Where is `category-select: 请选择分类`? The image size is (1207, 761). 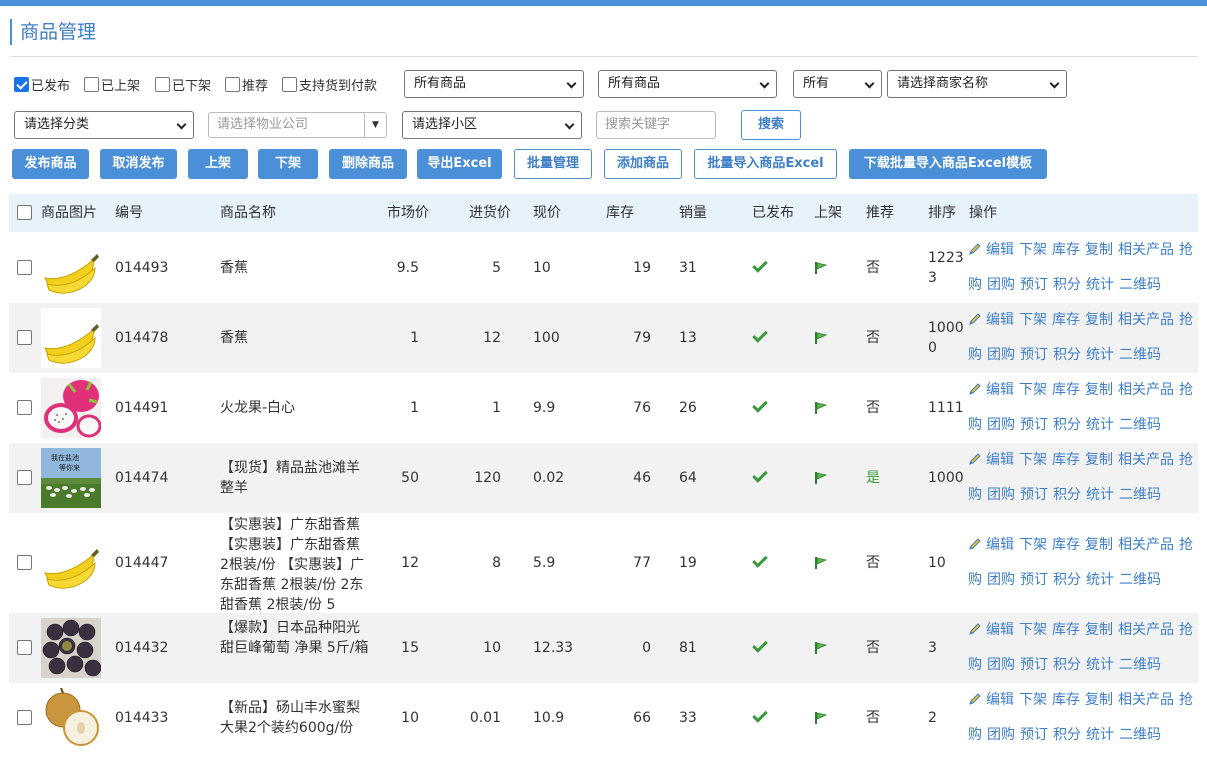
category-select: 请选择分类 is located at coordinates (104, 125).